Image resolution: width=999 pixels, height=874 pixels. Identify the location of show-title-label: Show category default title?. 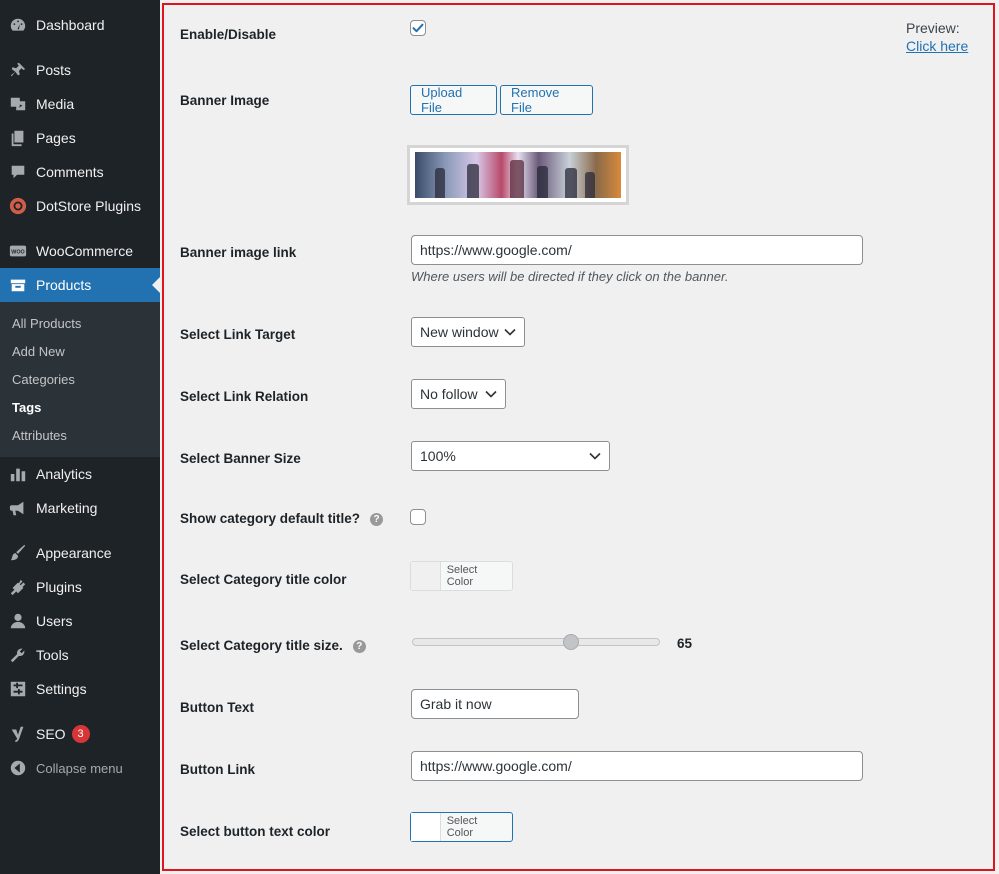
(270, 518).